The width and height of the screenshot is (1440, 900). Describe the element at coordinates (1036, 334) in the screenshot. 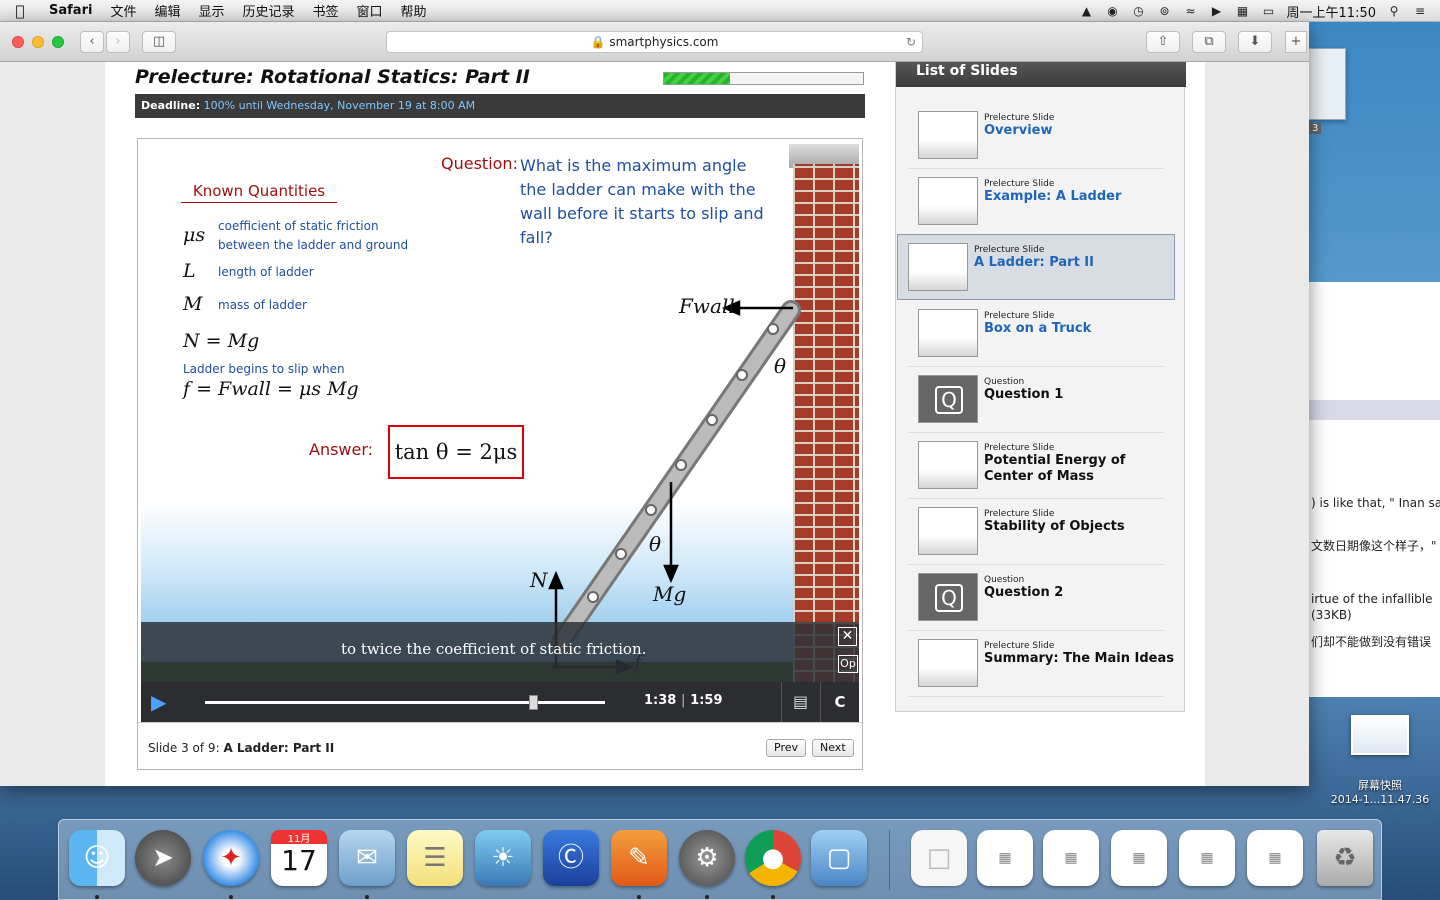

I see `slide-item-box-on-truck: Prelecture Slide Box on a Truck` at that location.